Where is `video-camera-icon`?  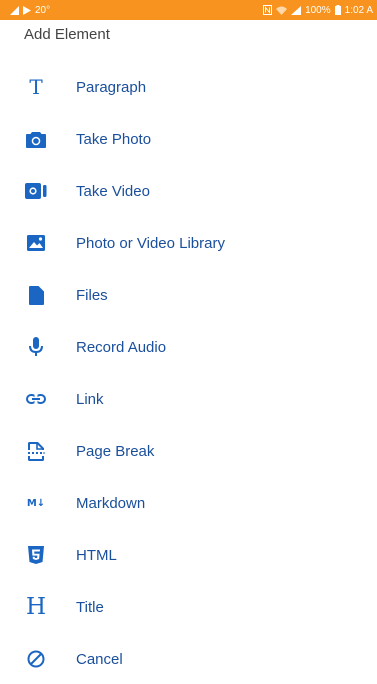 video-camera-icon is located at coordinates (36, 191).